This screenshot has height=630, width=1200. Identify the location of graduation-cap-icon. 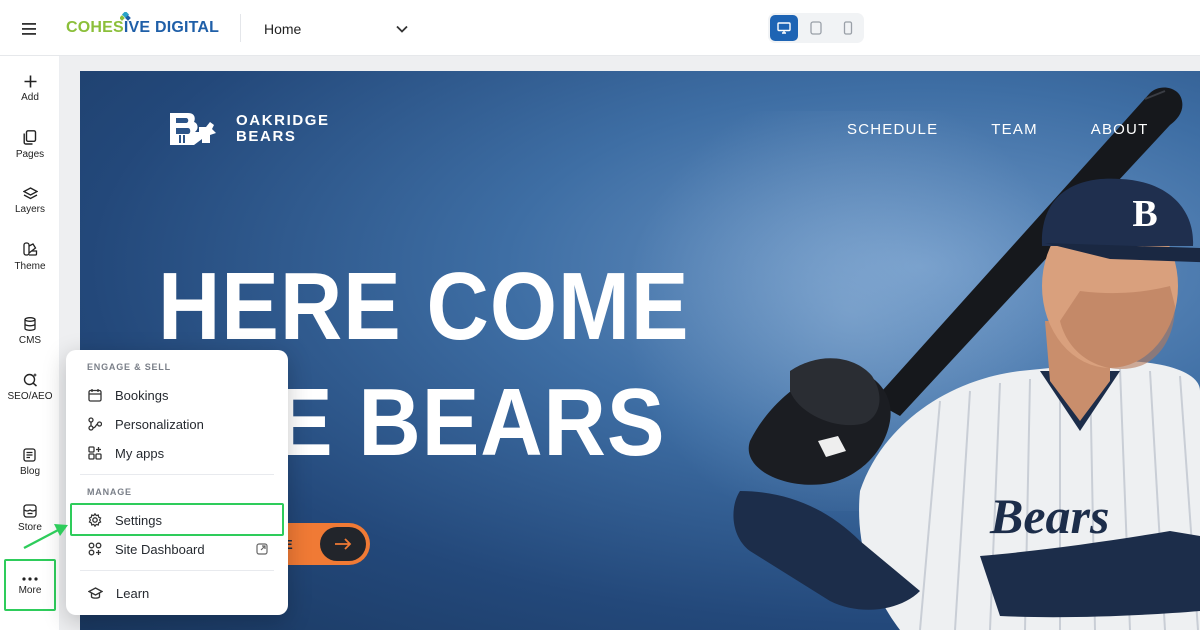
(95, 592).